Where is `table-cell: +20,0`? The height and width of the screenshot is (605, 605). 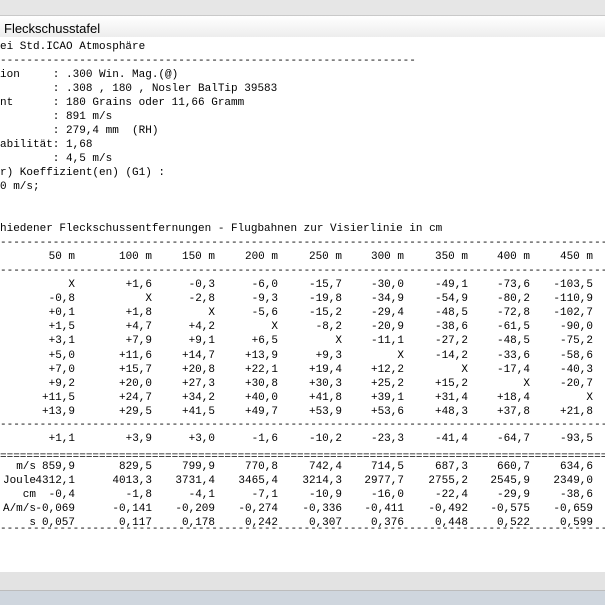 table-cell: +20,0 is located at coordinates (135, 383).